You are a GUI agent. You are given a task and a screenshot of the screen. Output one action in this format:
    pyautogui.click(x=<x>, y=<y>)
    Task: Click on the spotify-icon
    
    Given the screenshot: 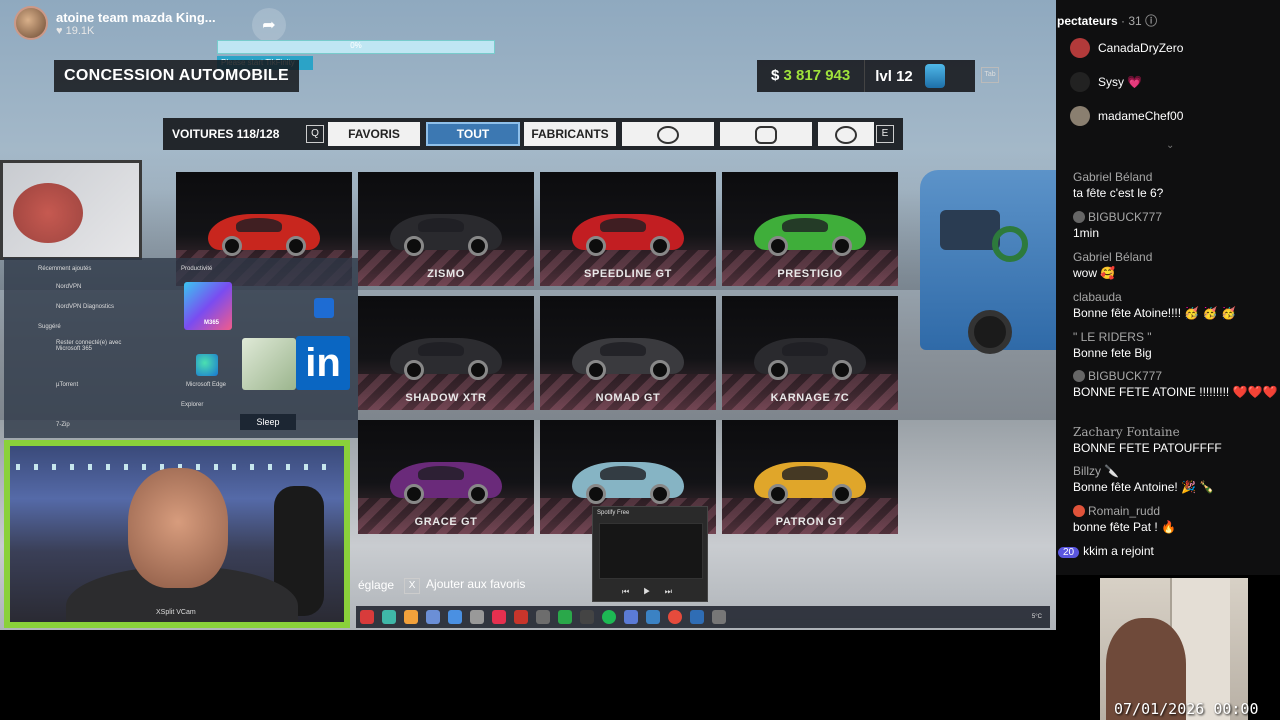 What is the action you would take?
    pyautogui.click(x=609, y=617)
    